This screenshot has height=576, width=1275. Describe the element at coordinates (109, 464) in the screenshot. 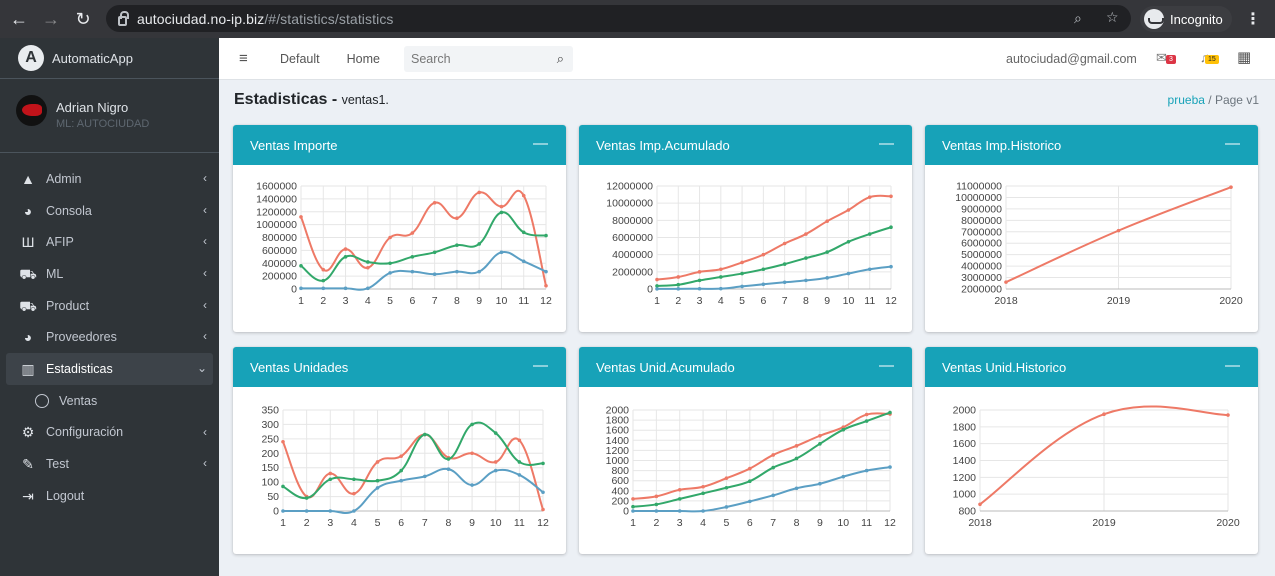

I see `sidebar-item-test: ✎ Test ‹` at that location.